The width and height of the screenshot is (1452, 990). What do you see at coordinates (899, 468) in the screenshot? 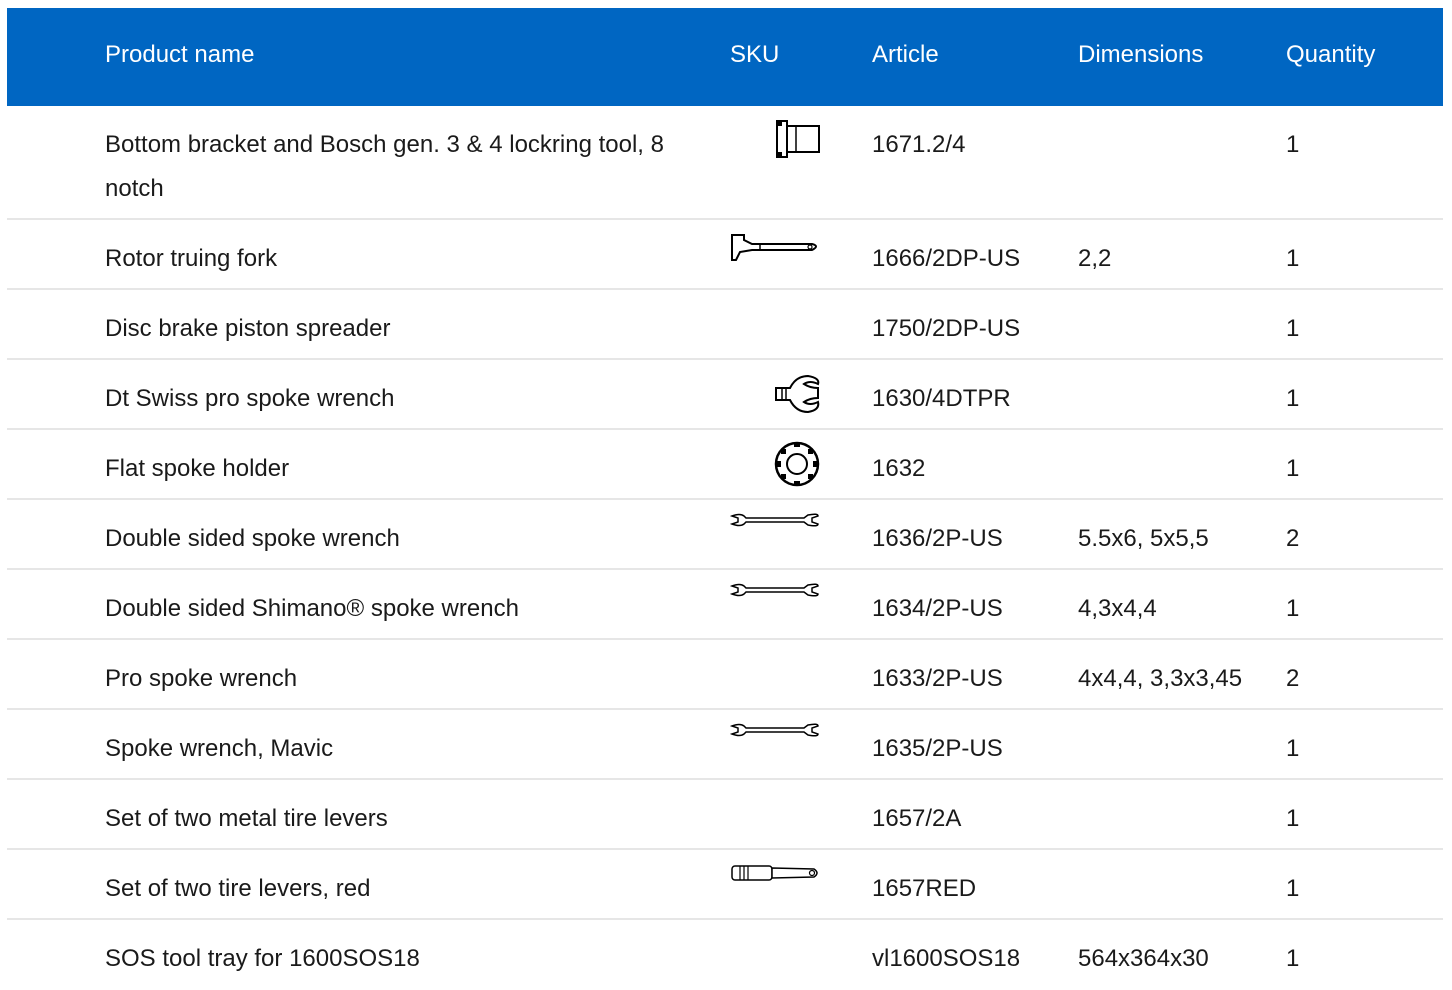
I see `article-cell: 1632` at bounding box center [899, 468].